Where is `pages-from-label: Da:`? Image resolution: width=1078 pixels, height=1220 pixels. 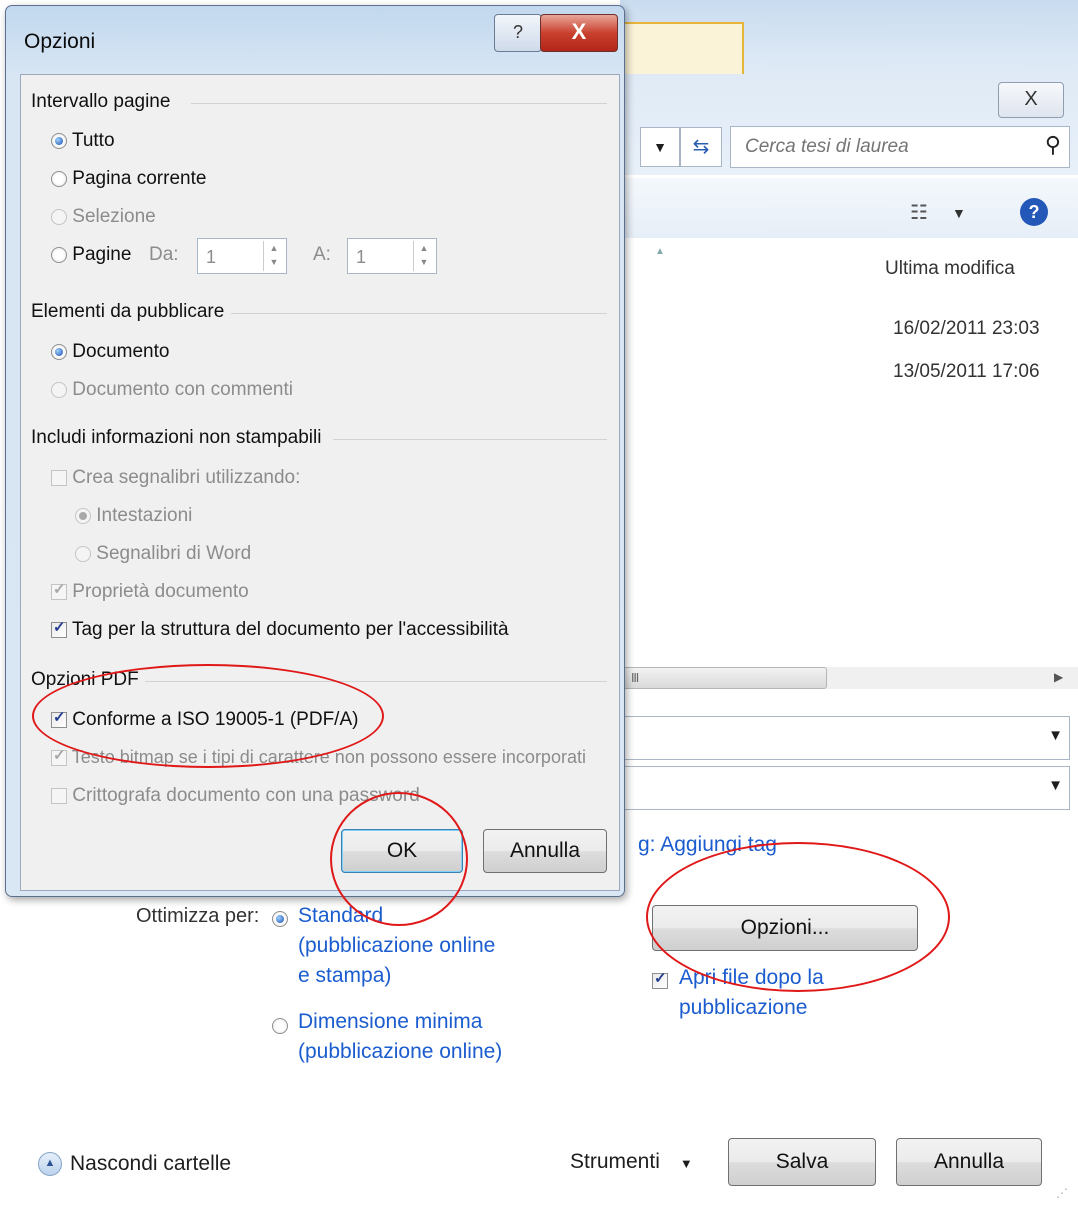 pages-from-label: Da: is located at coordinates (164, 254).